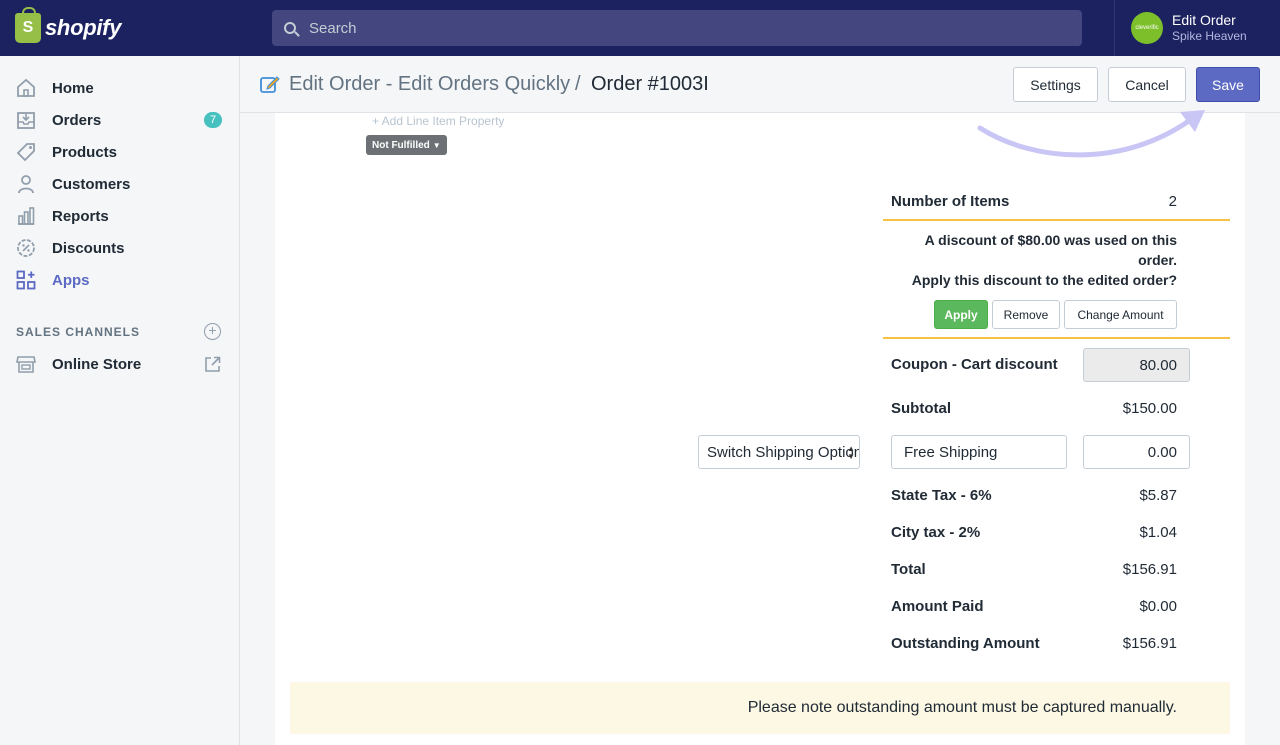 This screenshot has width=1280, height=745. What do you see at coordinates (26, 88) in the screenshot?
I see `home-icon` at bounding box center [26, 88].